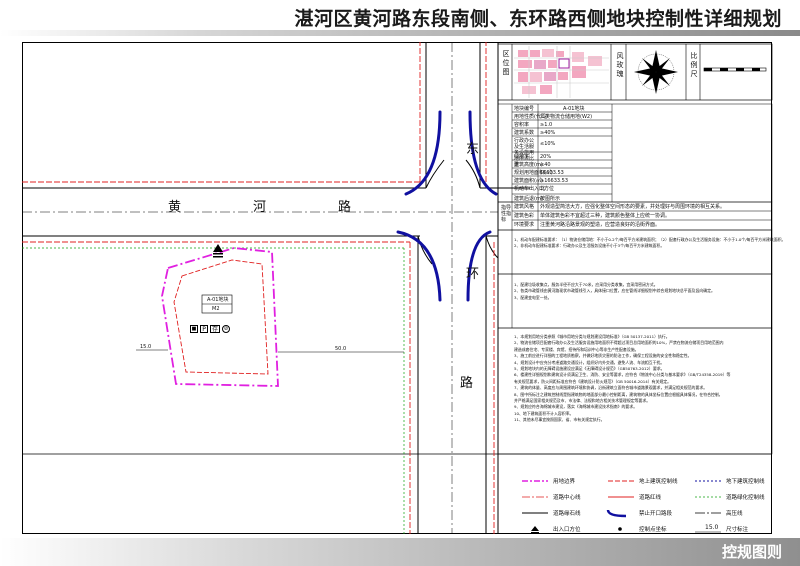 The image size is (800, 566). Describe the element at coordinates (345, 207) in the screenshot. I see `road-label-huanghe: 路` at that location.